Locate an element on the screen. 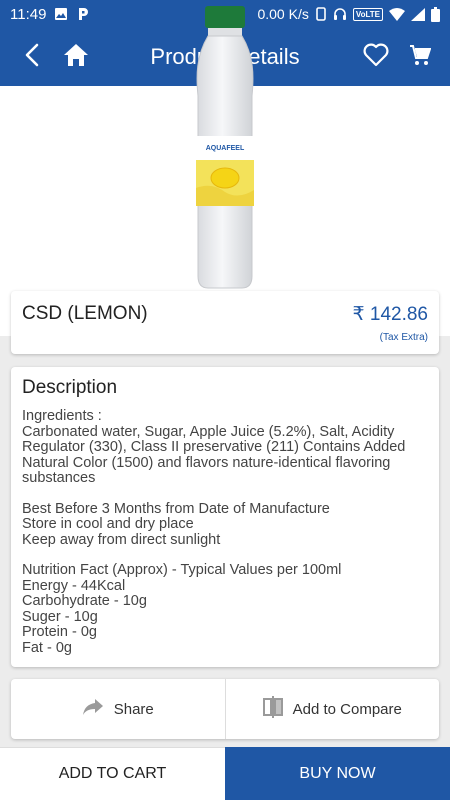 Image resolution: width=450 pixels, height=800 pixels. back-button is located at coordinates (32, 57).